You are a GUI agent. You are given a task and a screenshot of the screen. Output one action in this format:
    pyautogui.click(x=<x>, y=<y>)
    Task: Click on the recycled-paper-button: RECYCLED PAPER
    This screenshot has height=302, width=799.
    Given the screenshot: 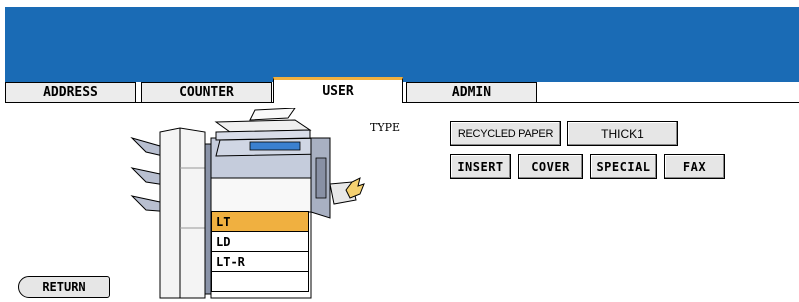 What is the action you would take?
    pyautogui.click(x=505, y=133)
    